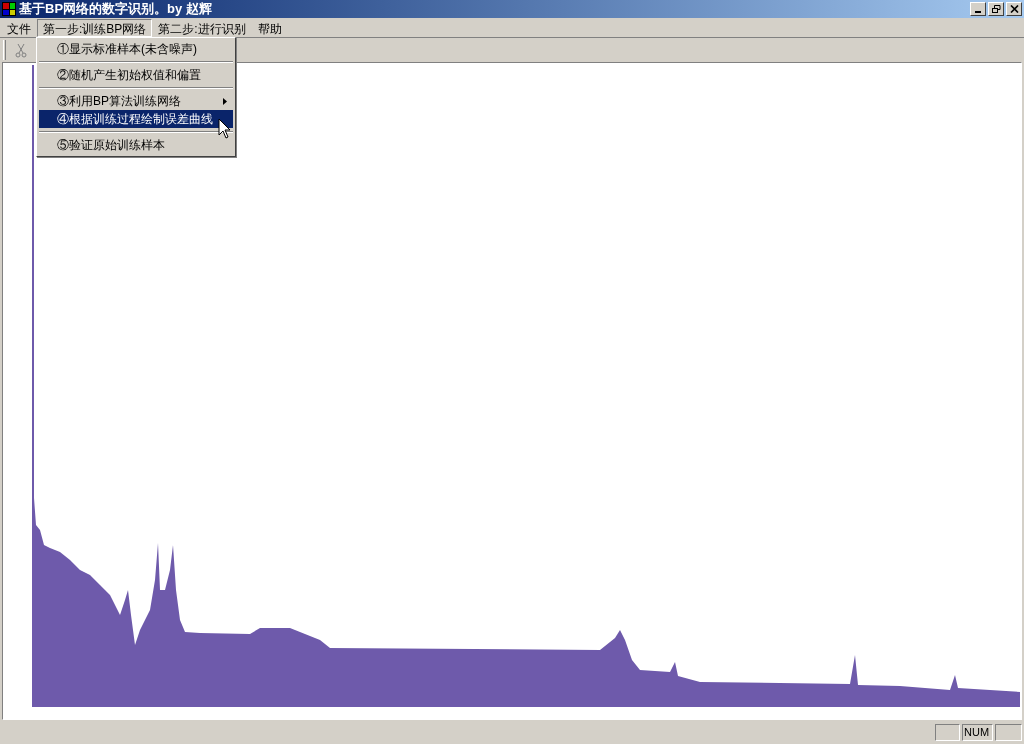 Image resolution: width=1024 pixels, height=744 pixels. I want to click on close-button, so click(1014, 9).